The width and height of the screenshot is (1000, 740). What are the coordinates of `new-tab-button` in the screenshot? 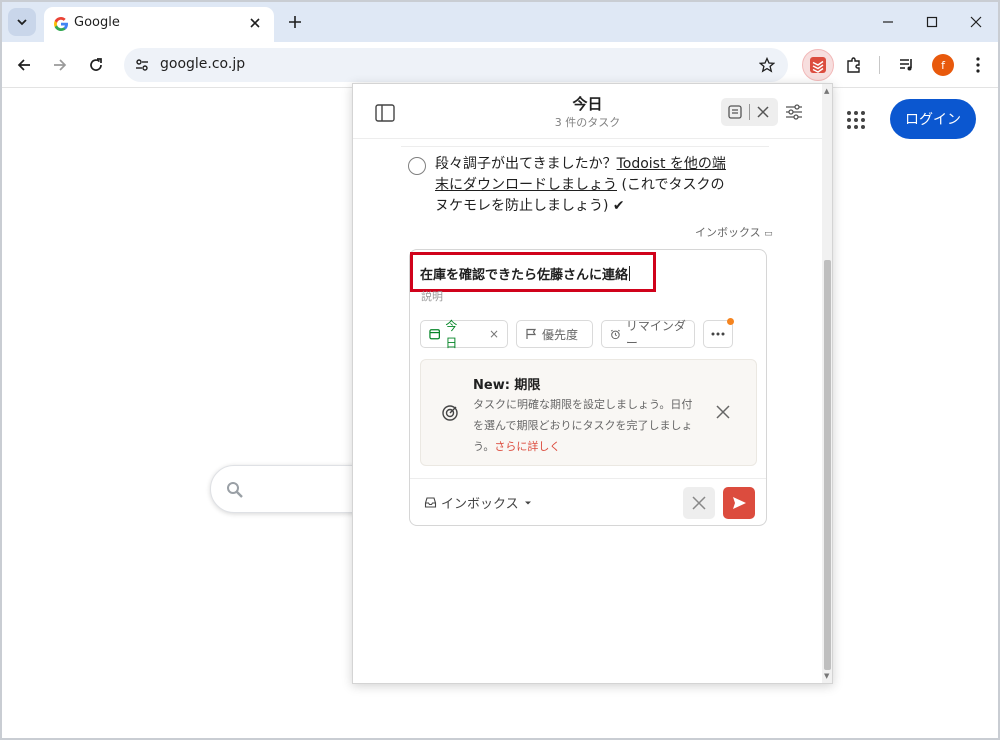 It's located at (295, 22).